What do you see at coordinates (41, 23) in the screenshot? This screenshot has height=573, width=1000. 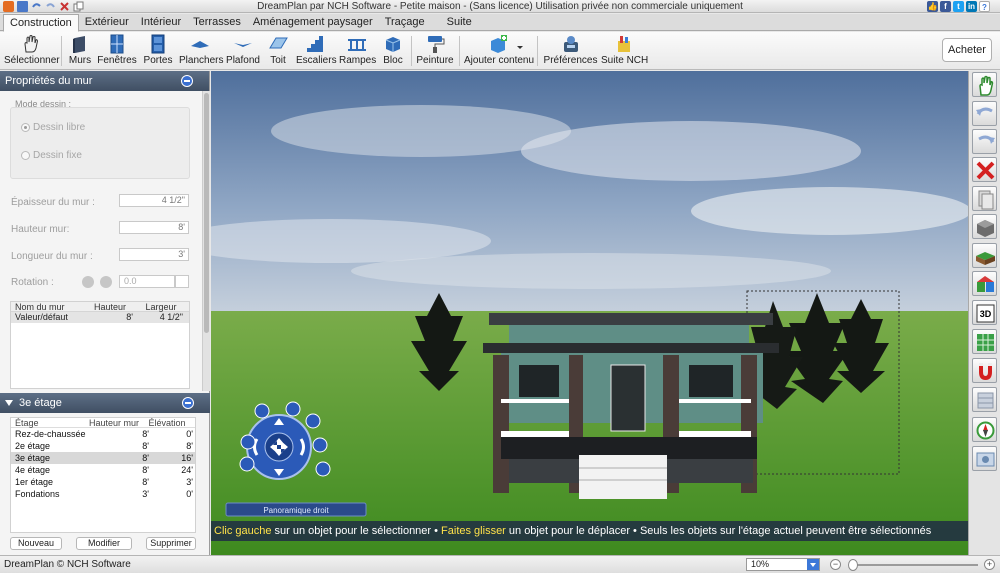 I see `tab-construction: Construction` at bounding box center [41, 23].